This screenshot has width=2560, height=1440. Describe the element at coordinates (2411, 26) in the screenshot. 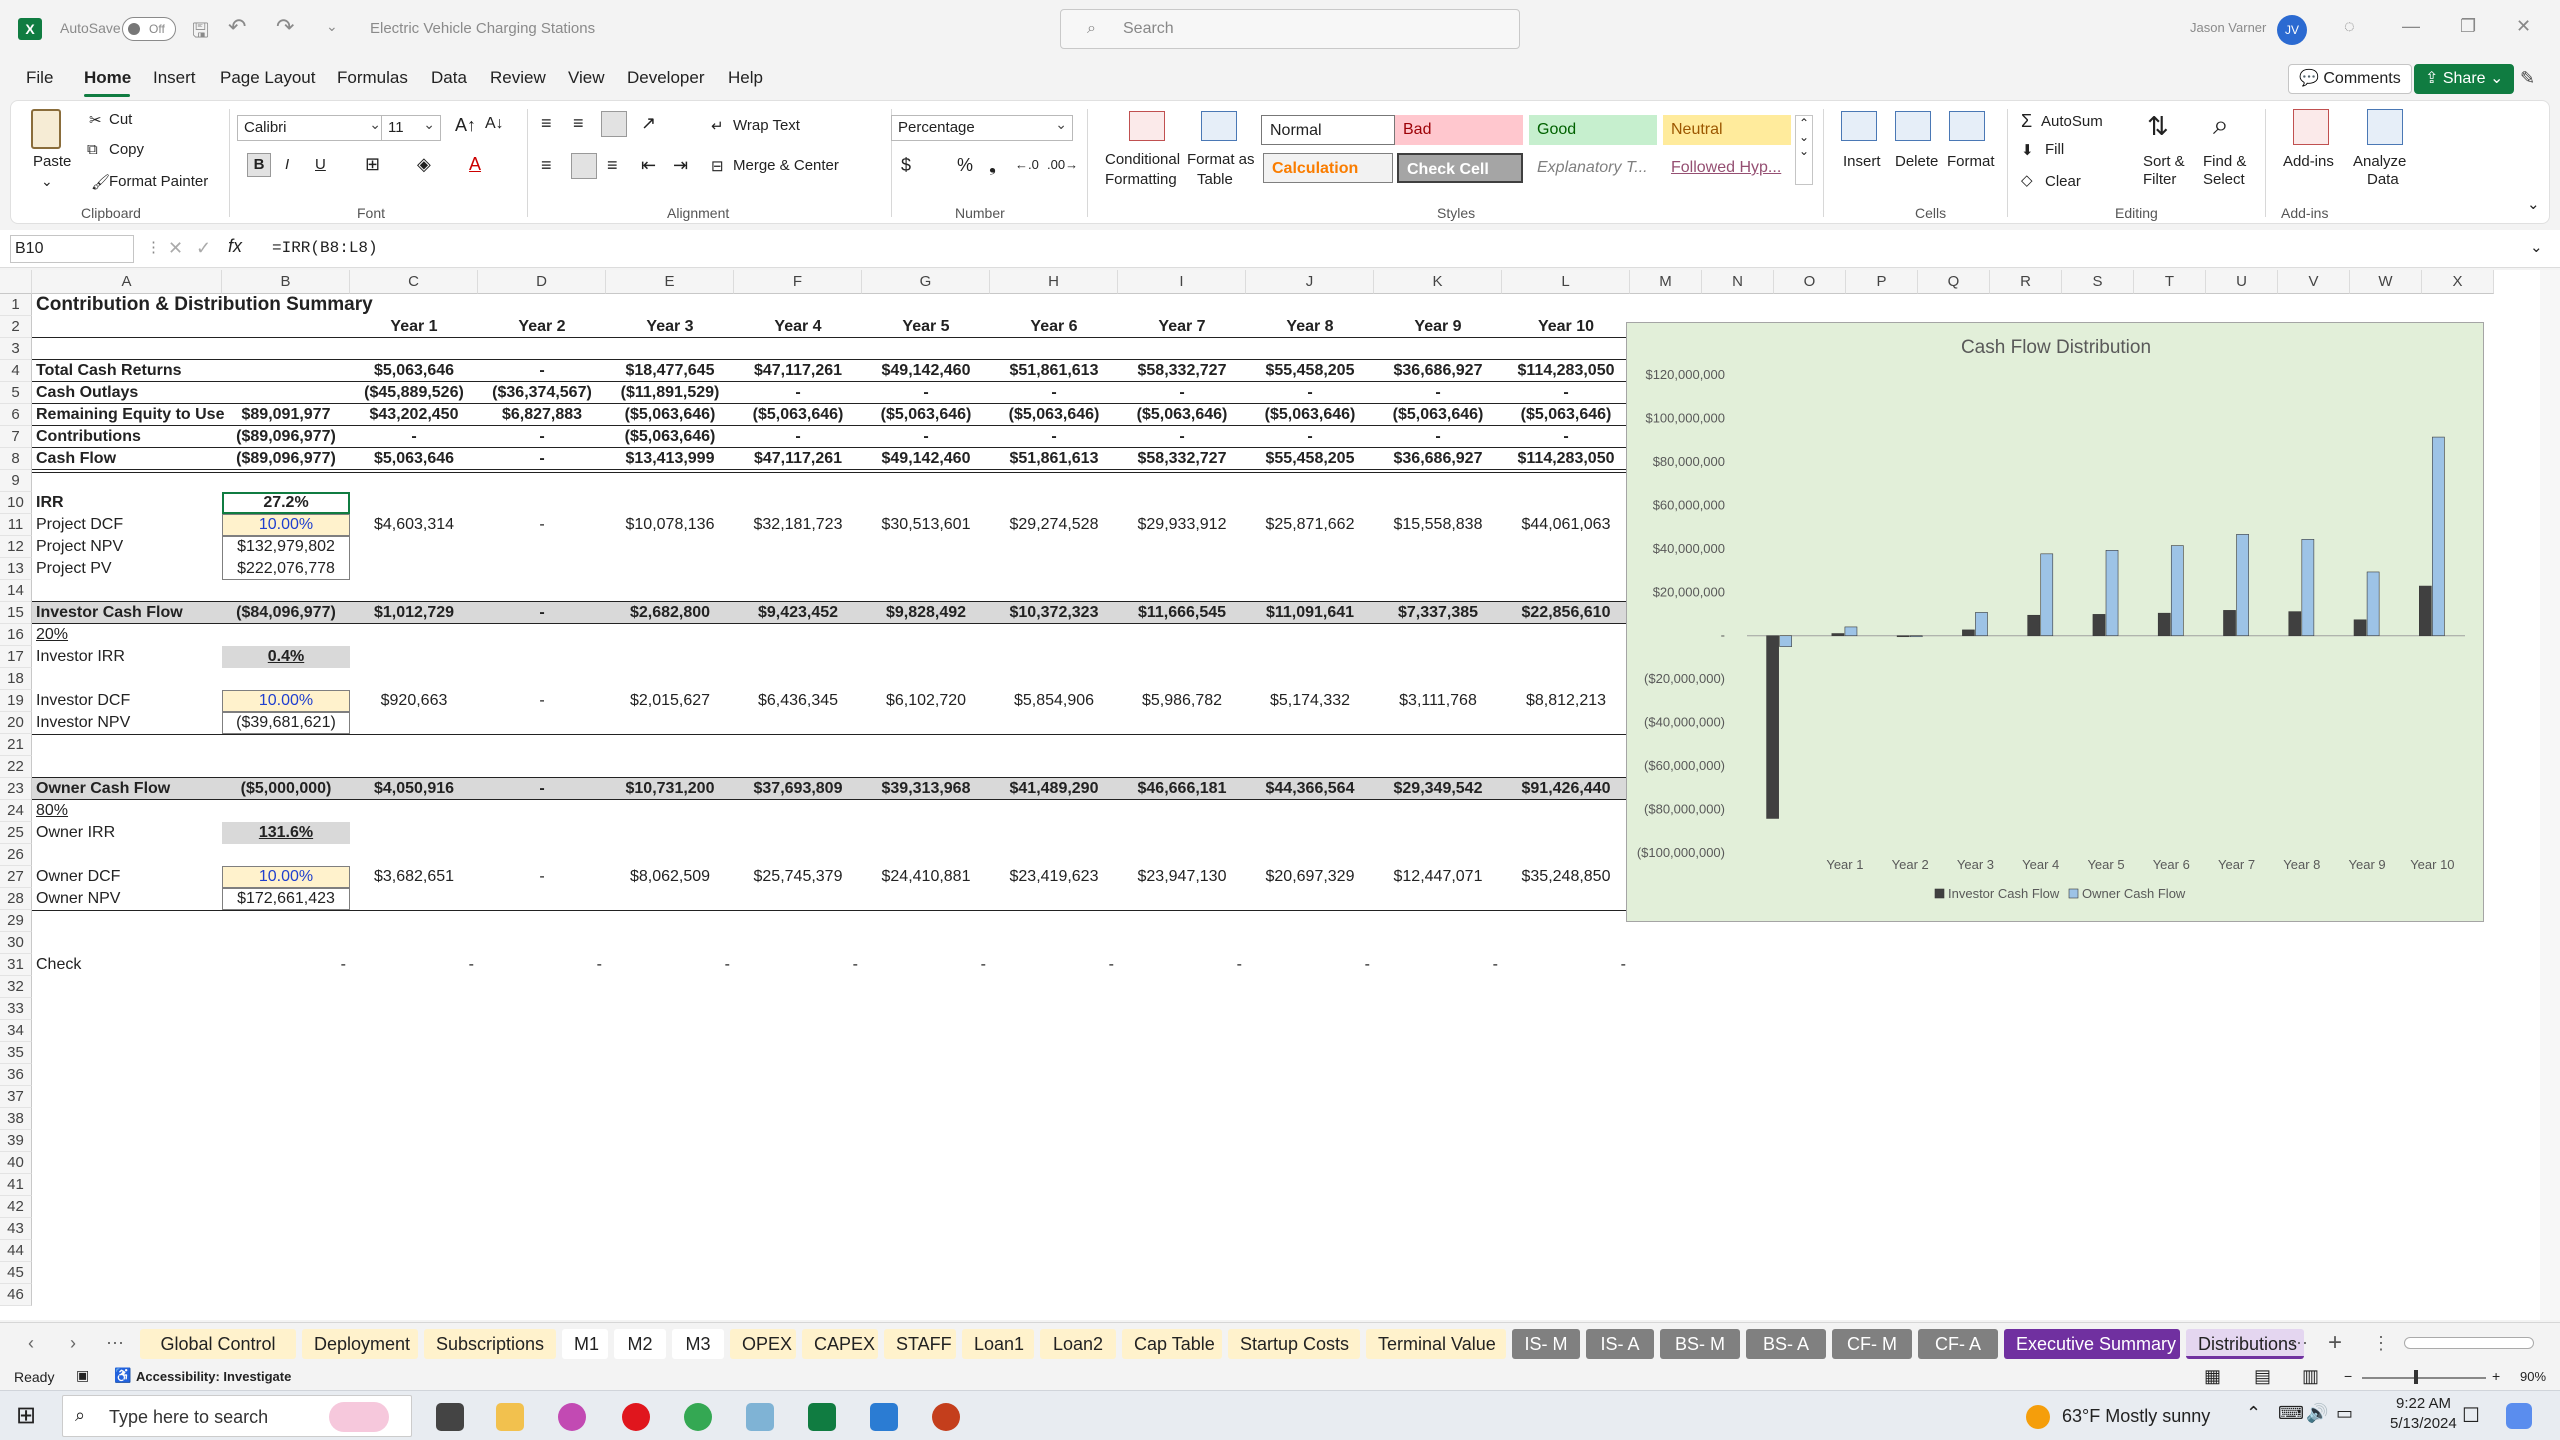

I see `minimize-icon: —` at that location.